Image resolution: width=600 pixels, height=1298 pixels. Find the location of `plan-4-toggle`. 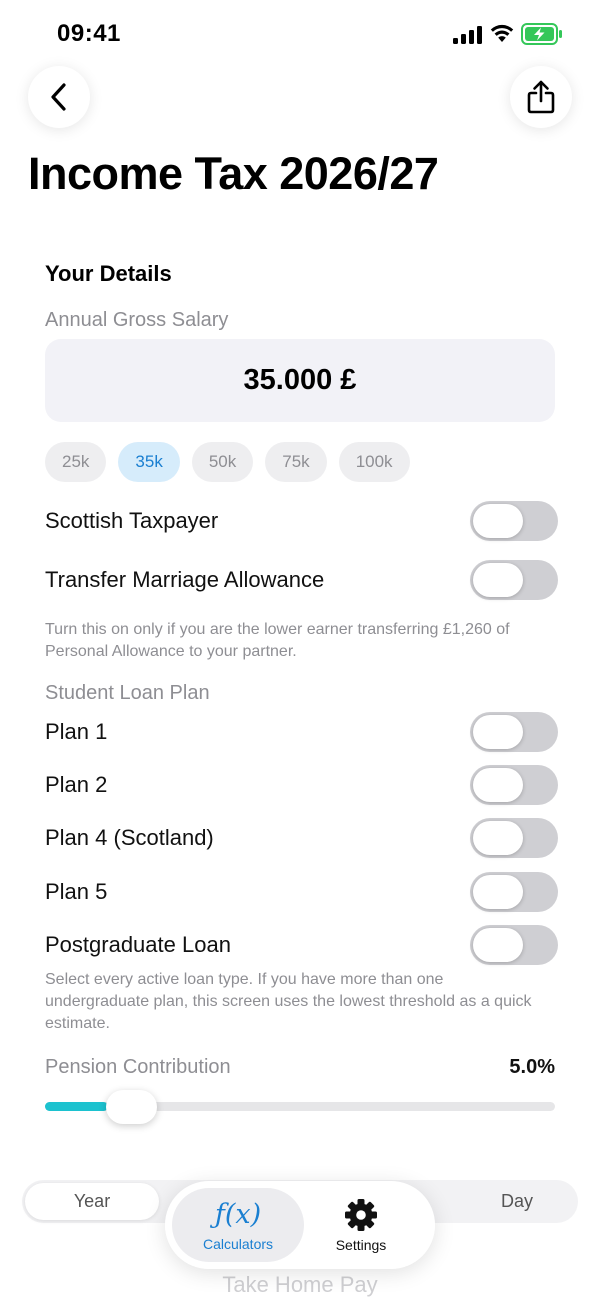

plan-4-toggle is located at coordinates (514, 838).